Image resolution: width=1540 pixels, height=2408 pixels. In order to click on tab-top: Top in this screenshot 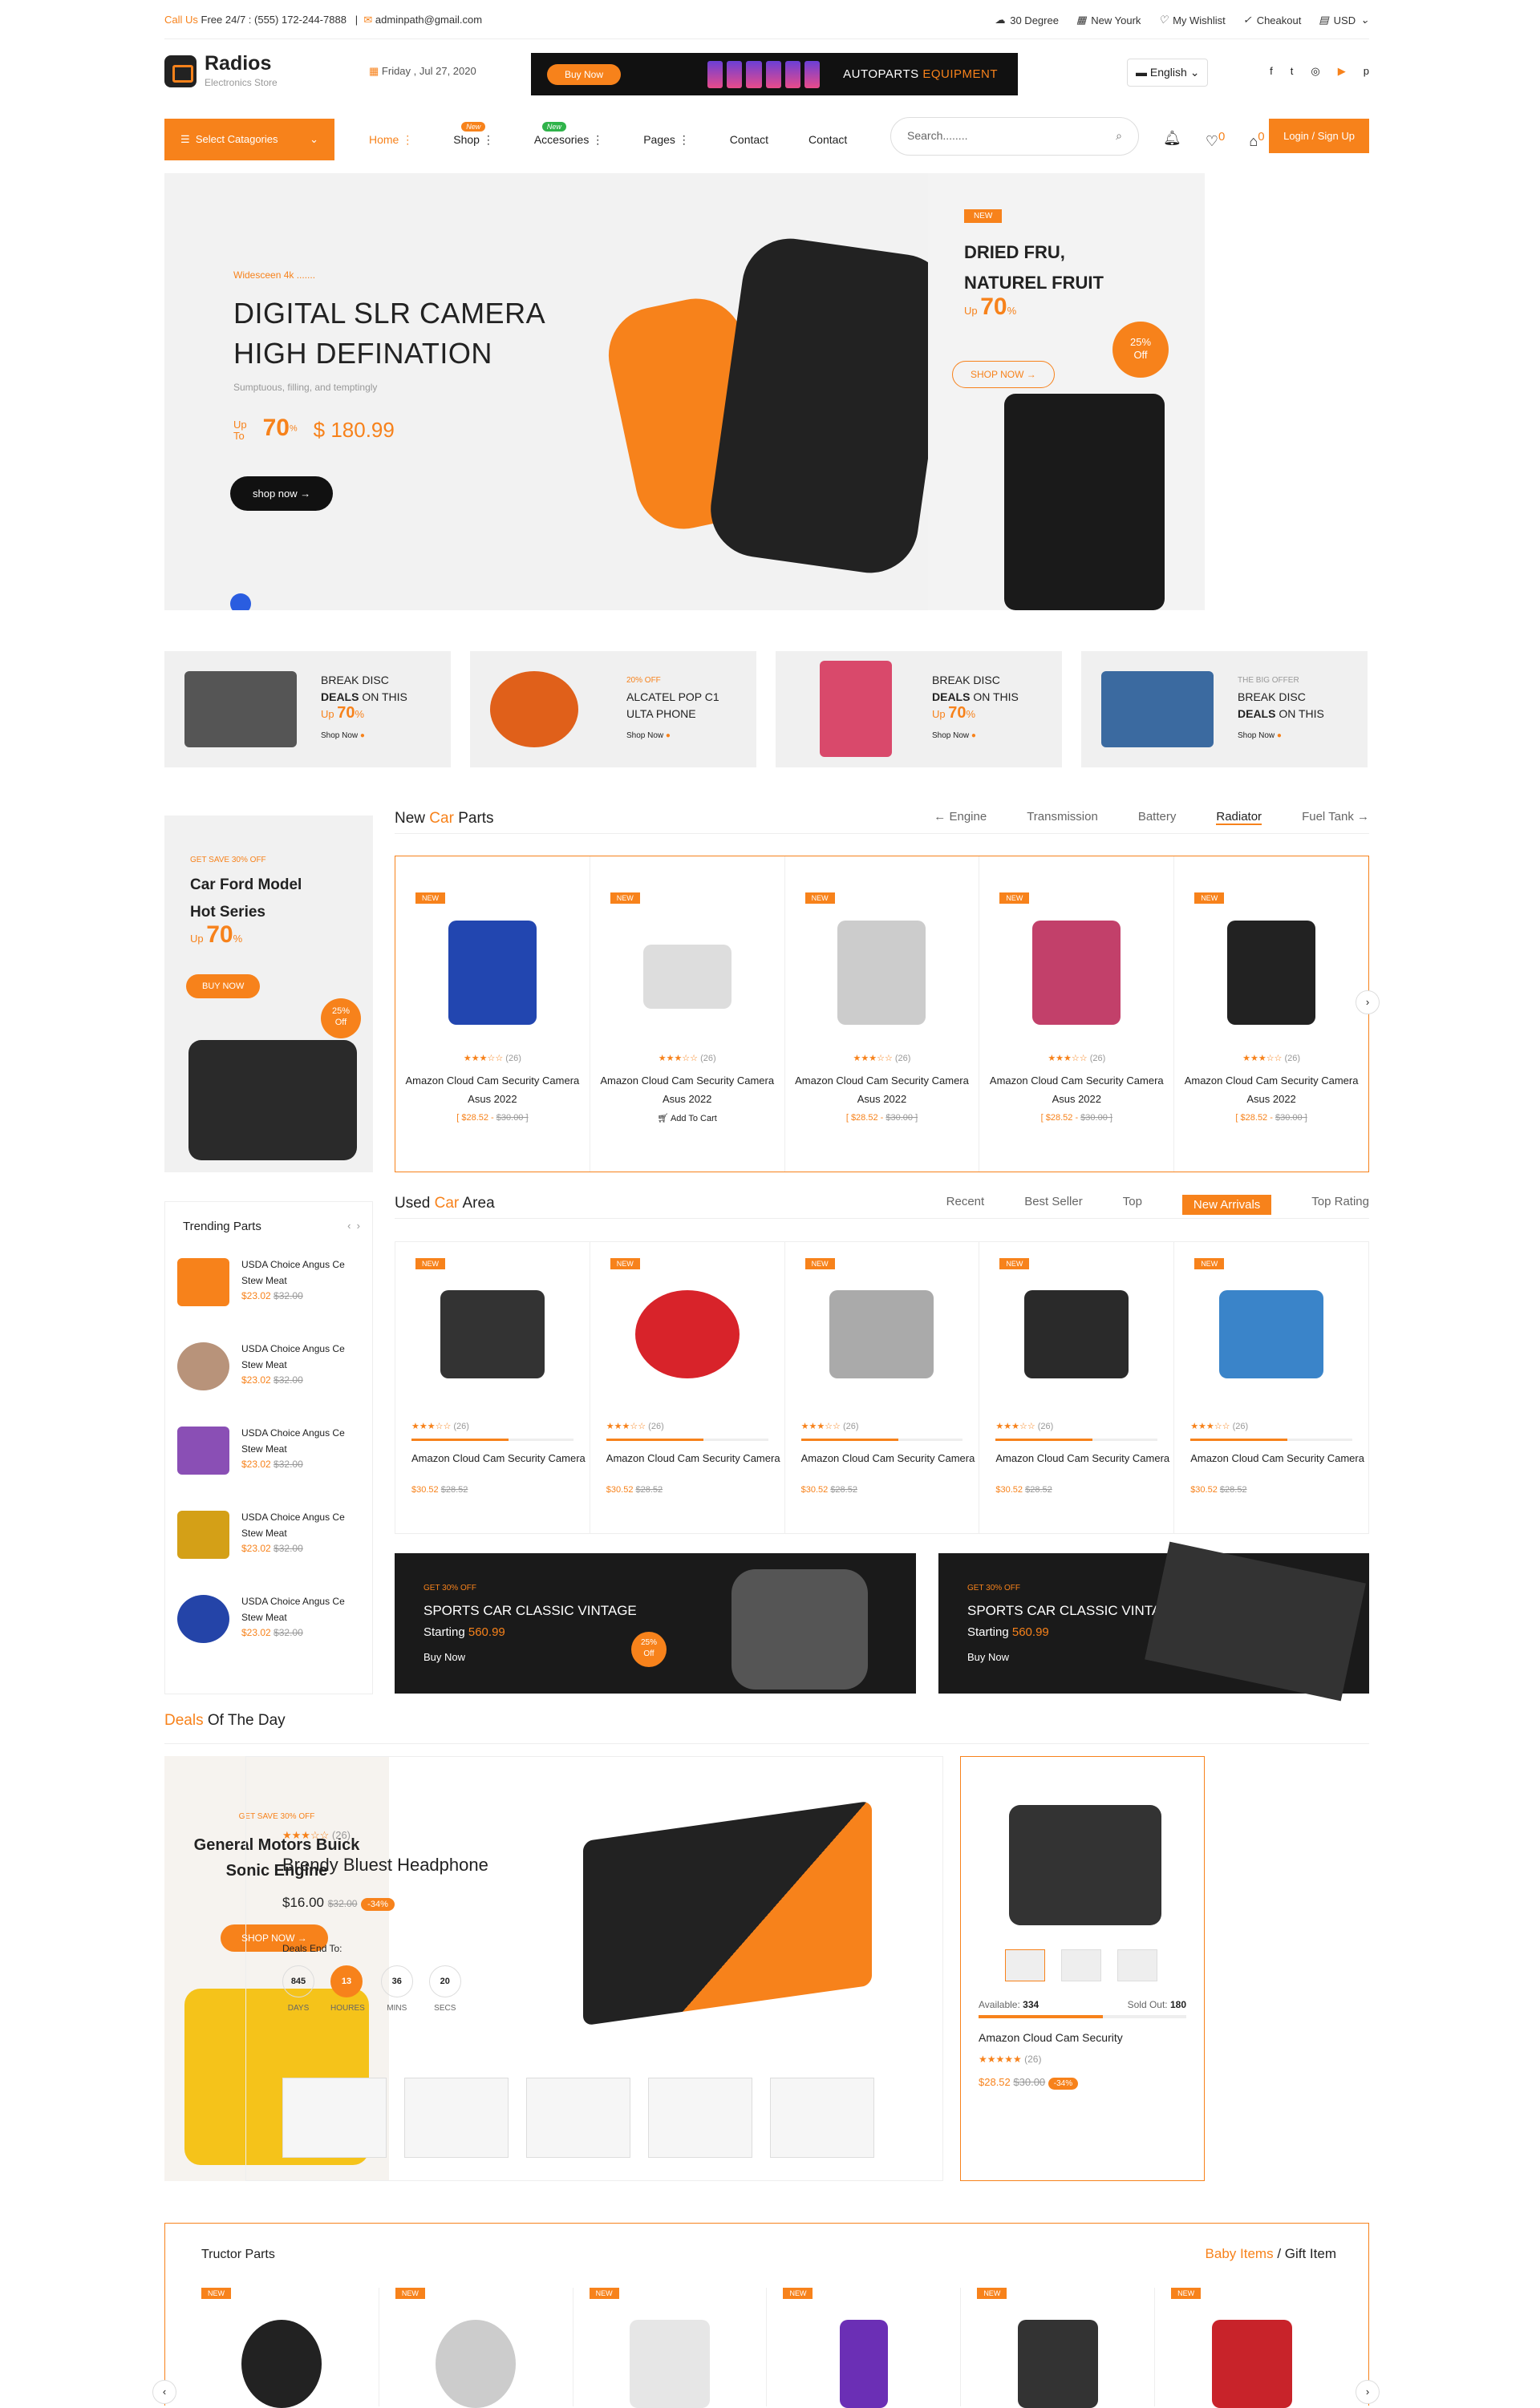, I will do `click(1132, 1205)`.